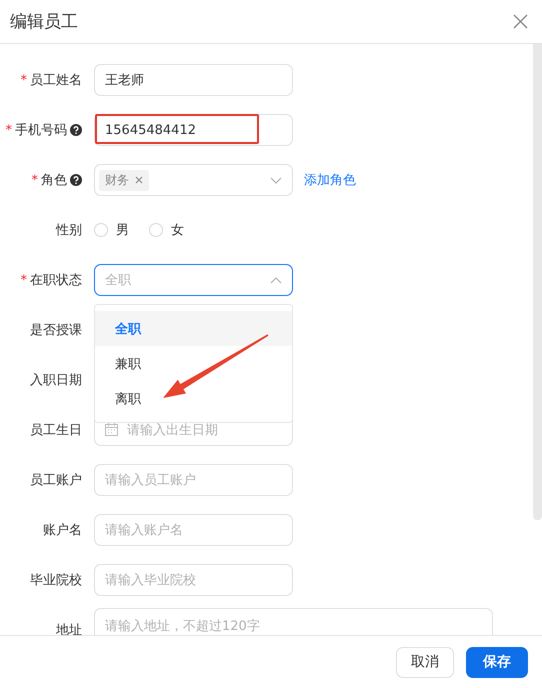 The width and height of the screenshot is (542, 688). What do you see at coordinates (330, 180) in the screenshot?
I see `add-role-link: 添加角色` at bounding box center [330, 180].